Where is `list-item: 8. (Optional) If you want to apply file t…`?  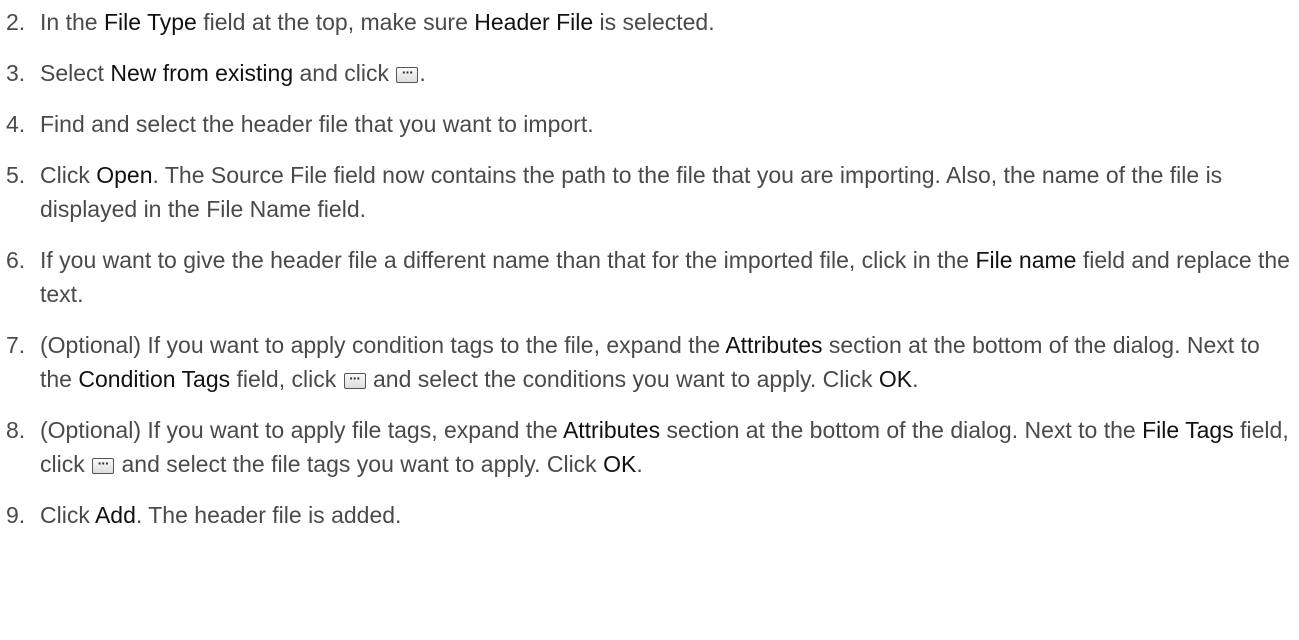 list-item: 8. (Optional) If you want to apply file t… is located at coordinates (649, 447).